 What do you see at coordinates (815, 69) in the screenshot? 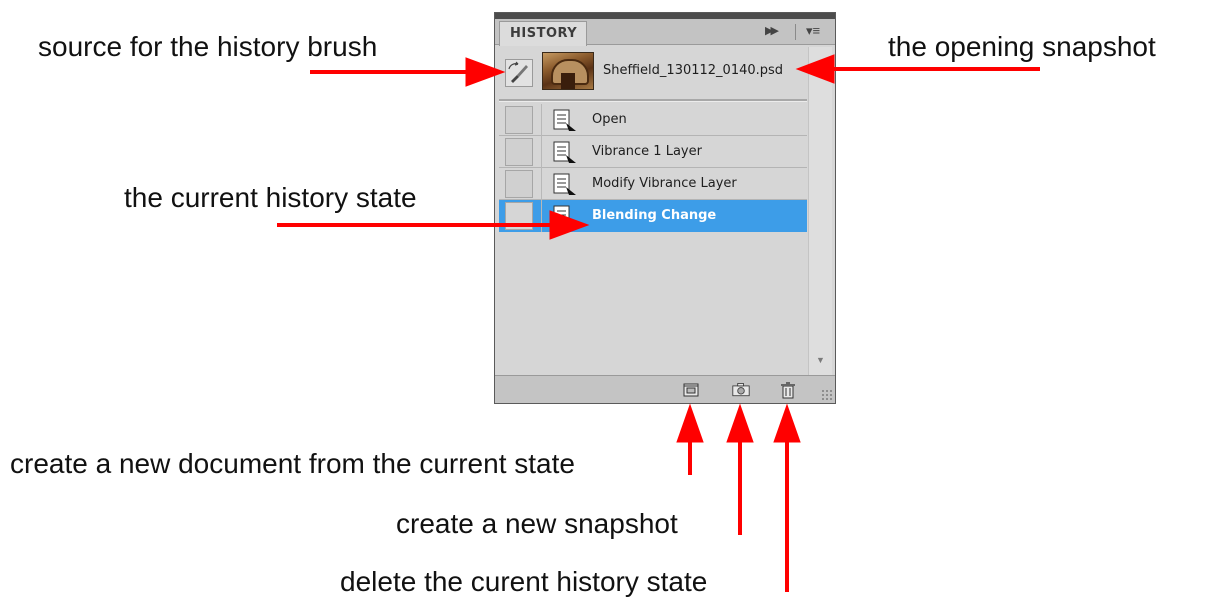
I see `arrow-opening-snapshot-head` at bounding box center [815, 69].